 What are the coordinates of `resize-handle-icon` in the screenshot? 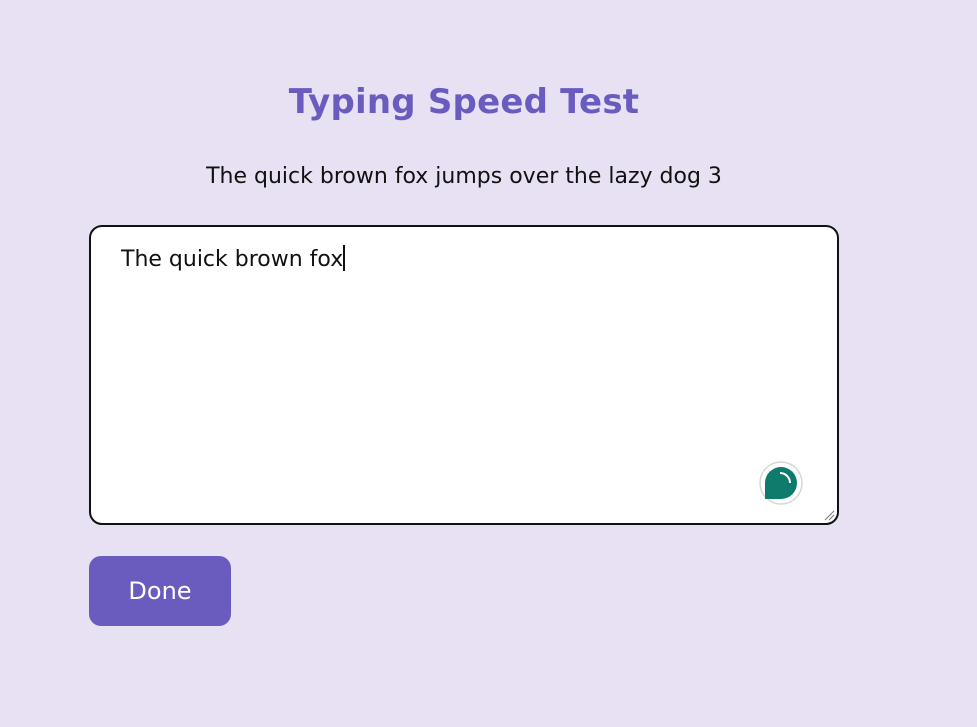 It's located at (829, 515).